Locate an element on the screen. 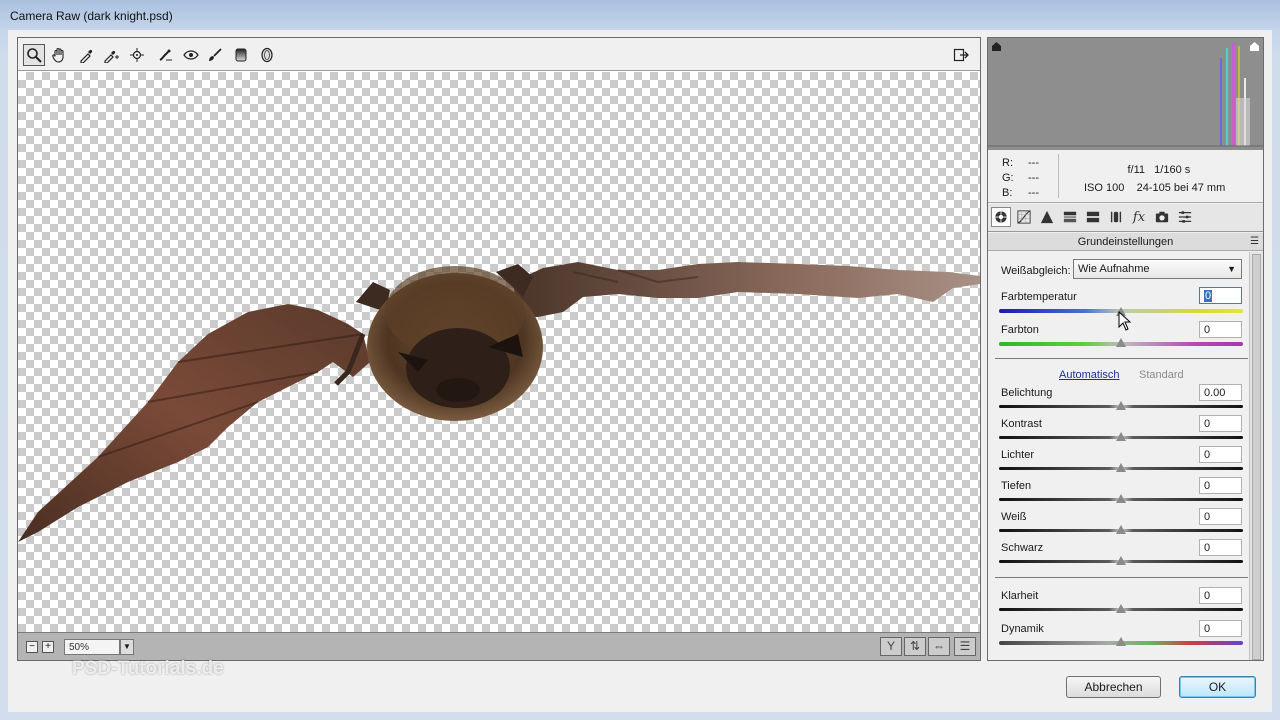 This screenshot has width=1280, height=720. temperature-value: 0 is located at coordinates (1208, 296).